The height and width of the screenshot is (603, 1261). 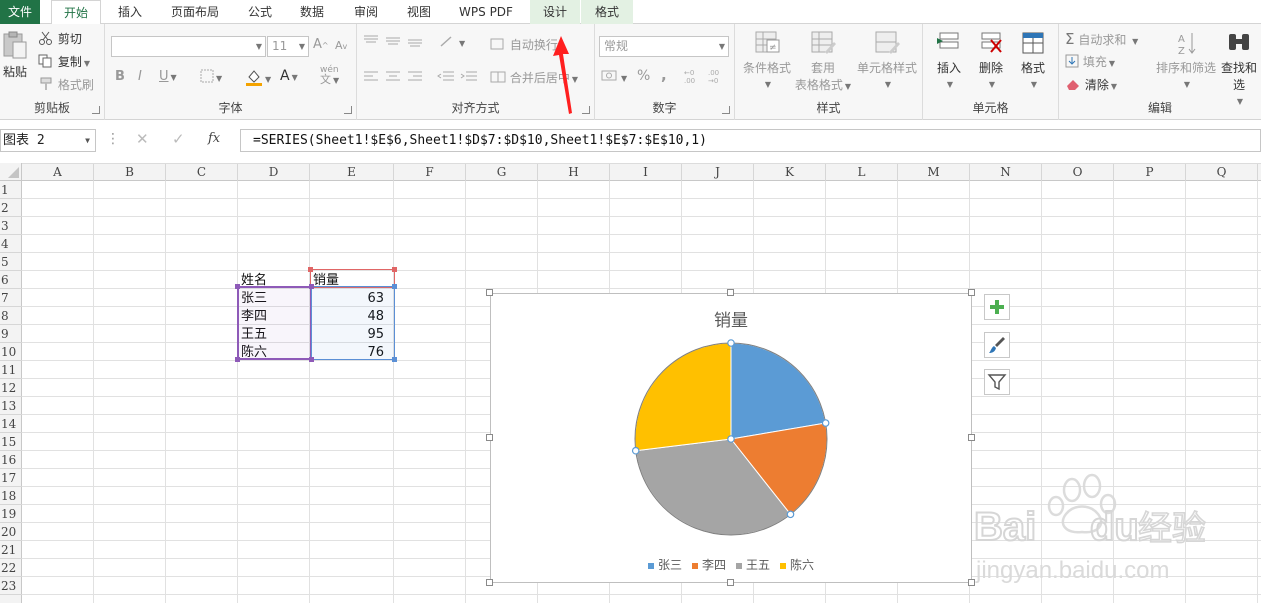 What do you see at coordinates (341, 45) in the screenshot?
I see `shrink-font-button: Av` at bounding box center [341, 45].